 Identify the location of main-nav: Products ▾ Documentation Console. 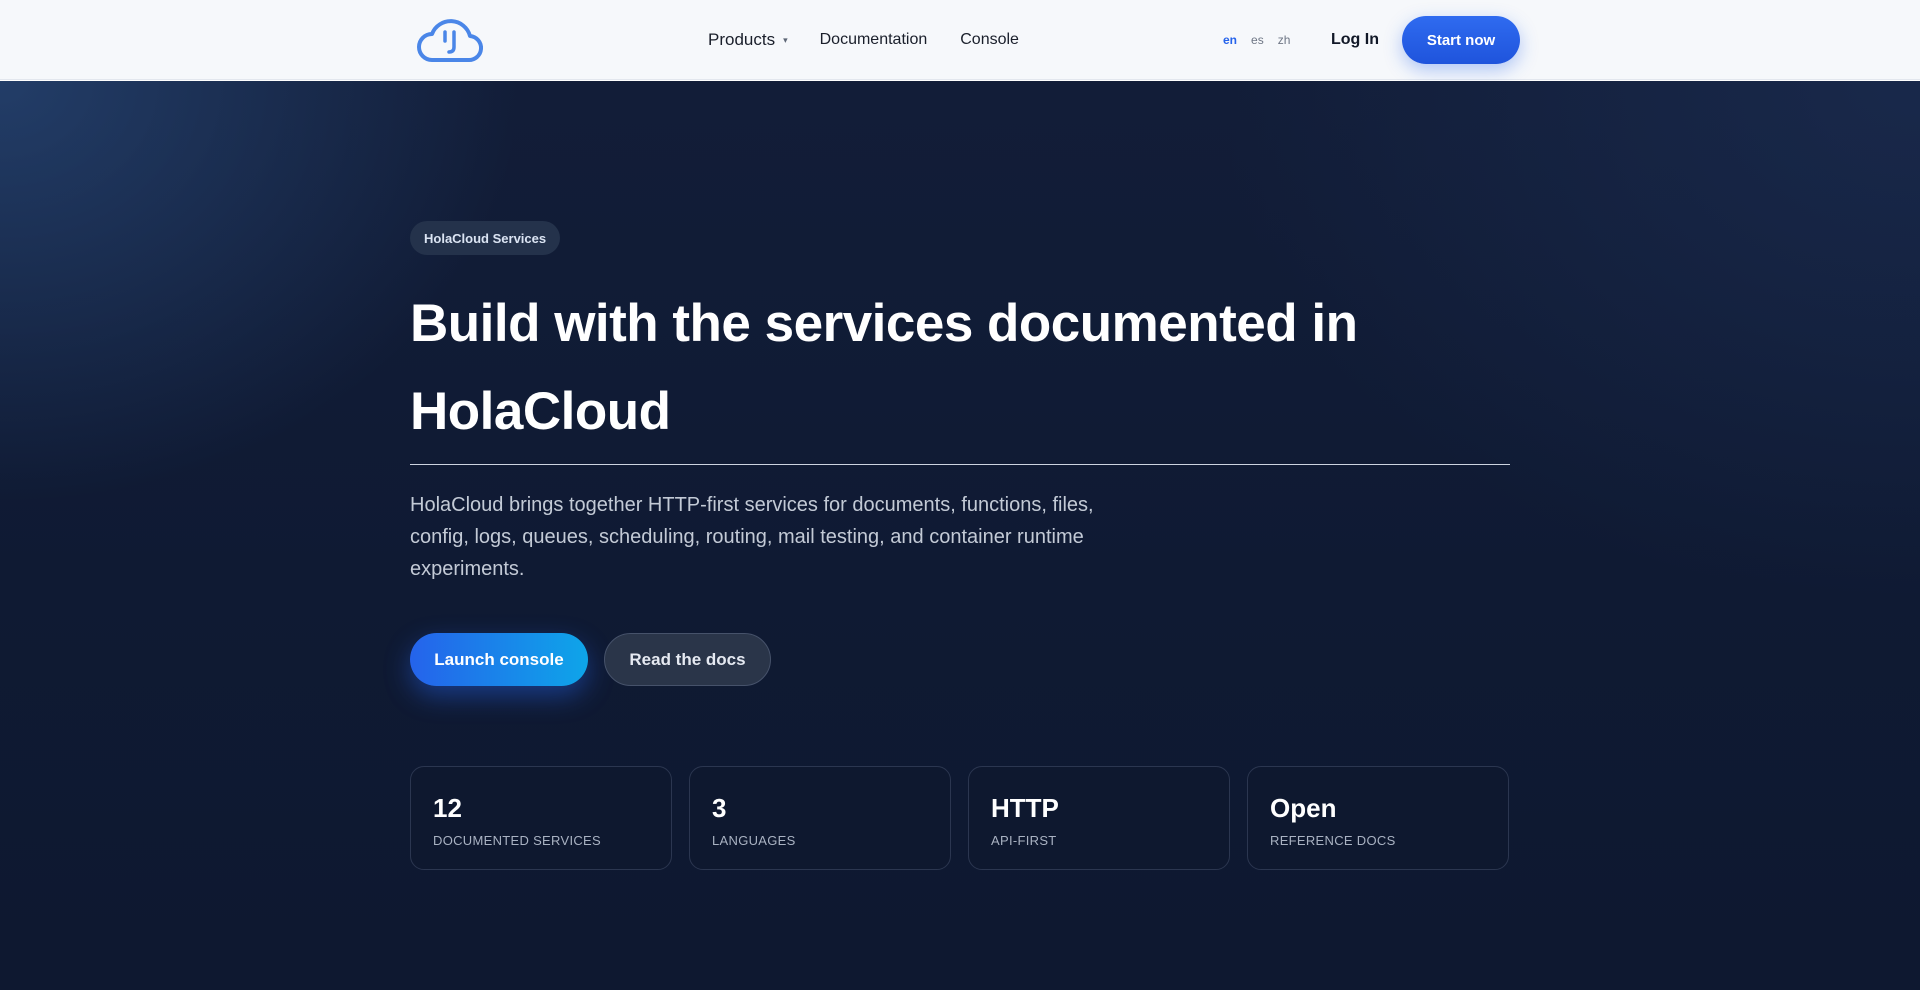
(863, 40).